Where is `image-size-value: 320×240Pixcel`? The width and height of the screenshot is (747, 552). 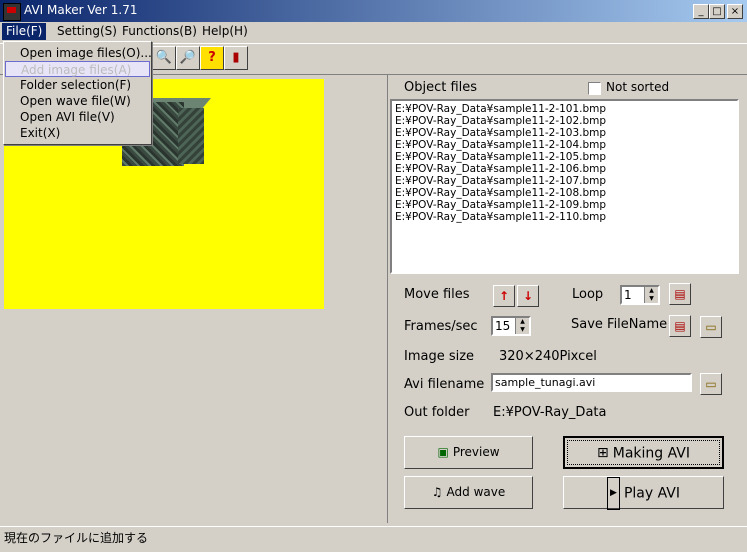
image-size-value: 320×240Pixcel is located at coordinates (548, 356).